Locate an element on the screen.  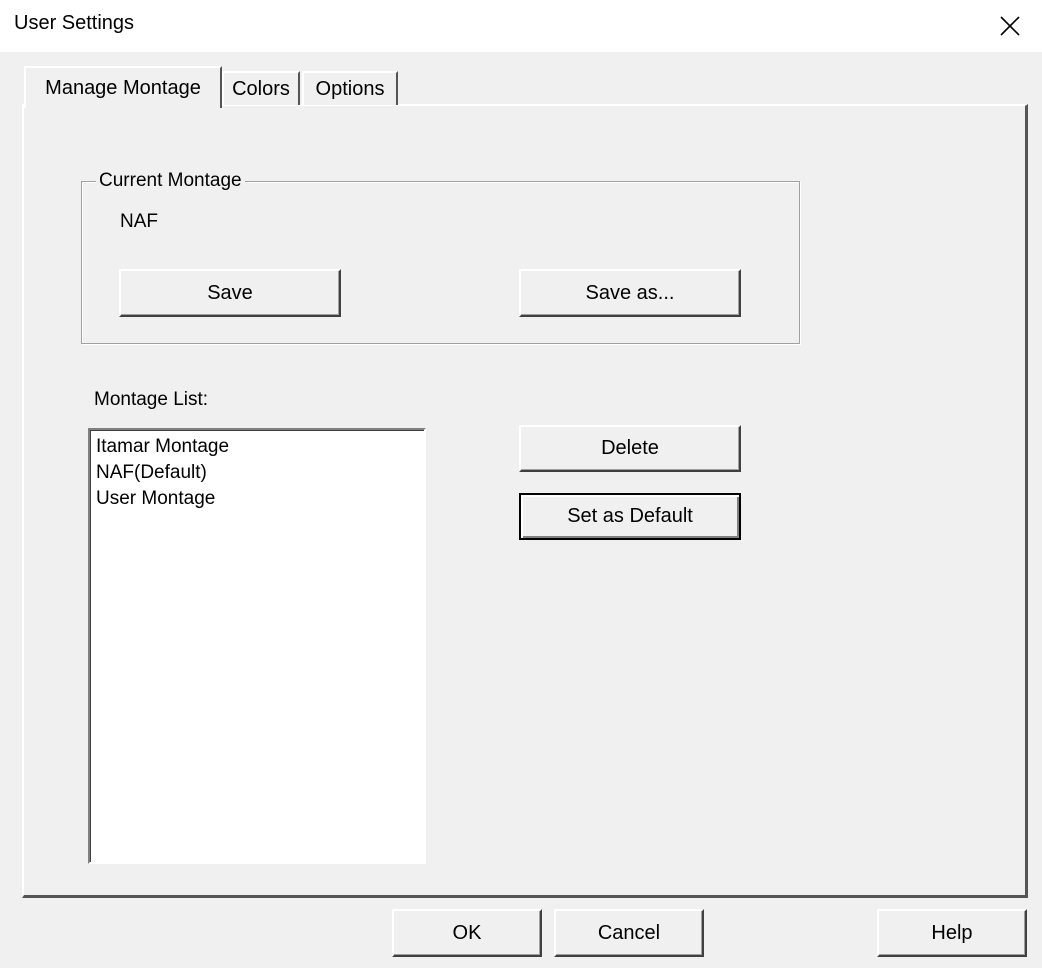
cancel-button: Cancel is located at coordinates (629, 933).